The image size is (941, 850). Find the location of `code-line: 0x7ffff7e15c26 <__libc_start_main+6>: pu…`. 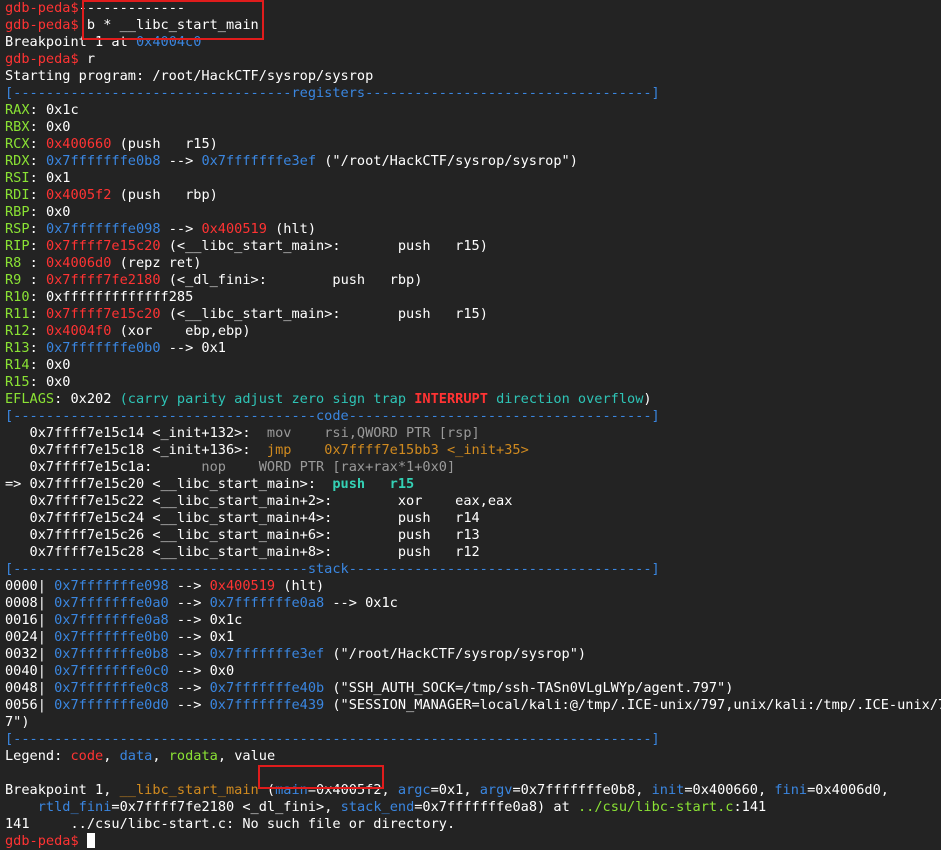

code-line: 0x7ffff7e15c26 <__libc_start_main+6>: pu… is located at coordinates (473, 535).